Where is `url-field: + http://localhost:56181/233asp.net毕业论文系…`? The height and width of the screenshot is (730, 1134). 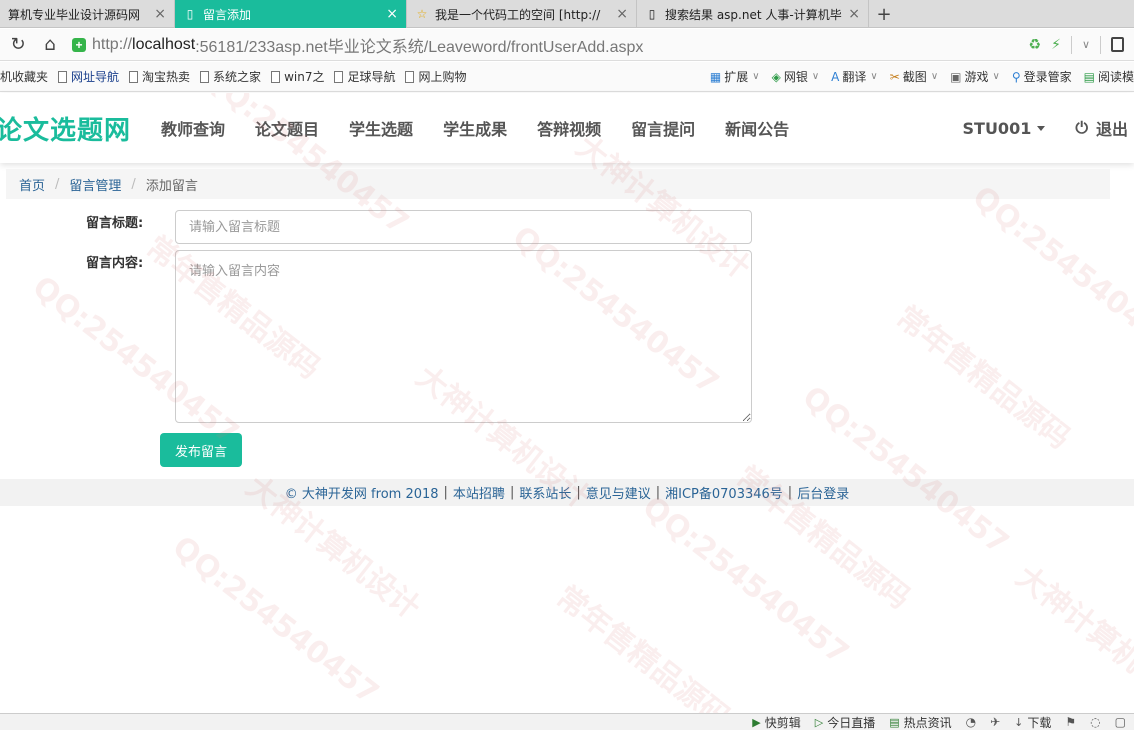
url-field: + http://localhost:56181/233asp.net毕业论文系… is located at coordinates (546, 45).